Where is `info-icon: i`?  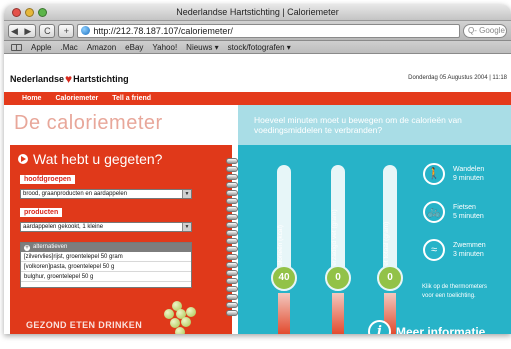
info-icon: i is located at coordinates (379, 327).